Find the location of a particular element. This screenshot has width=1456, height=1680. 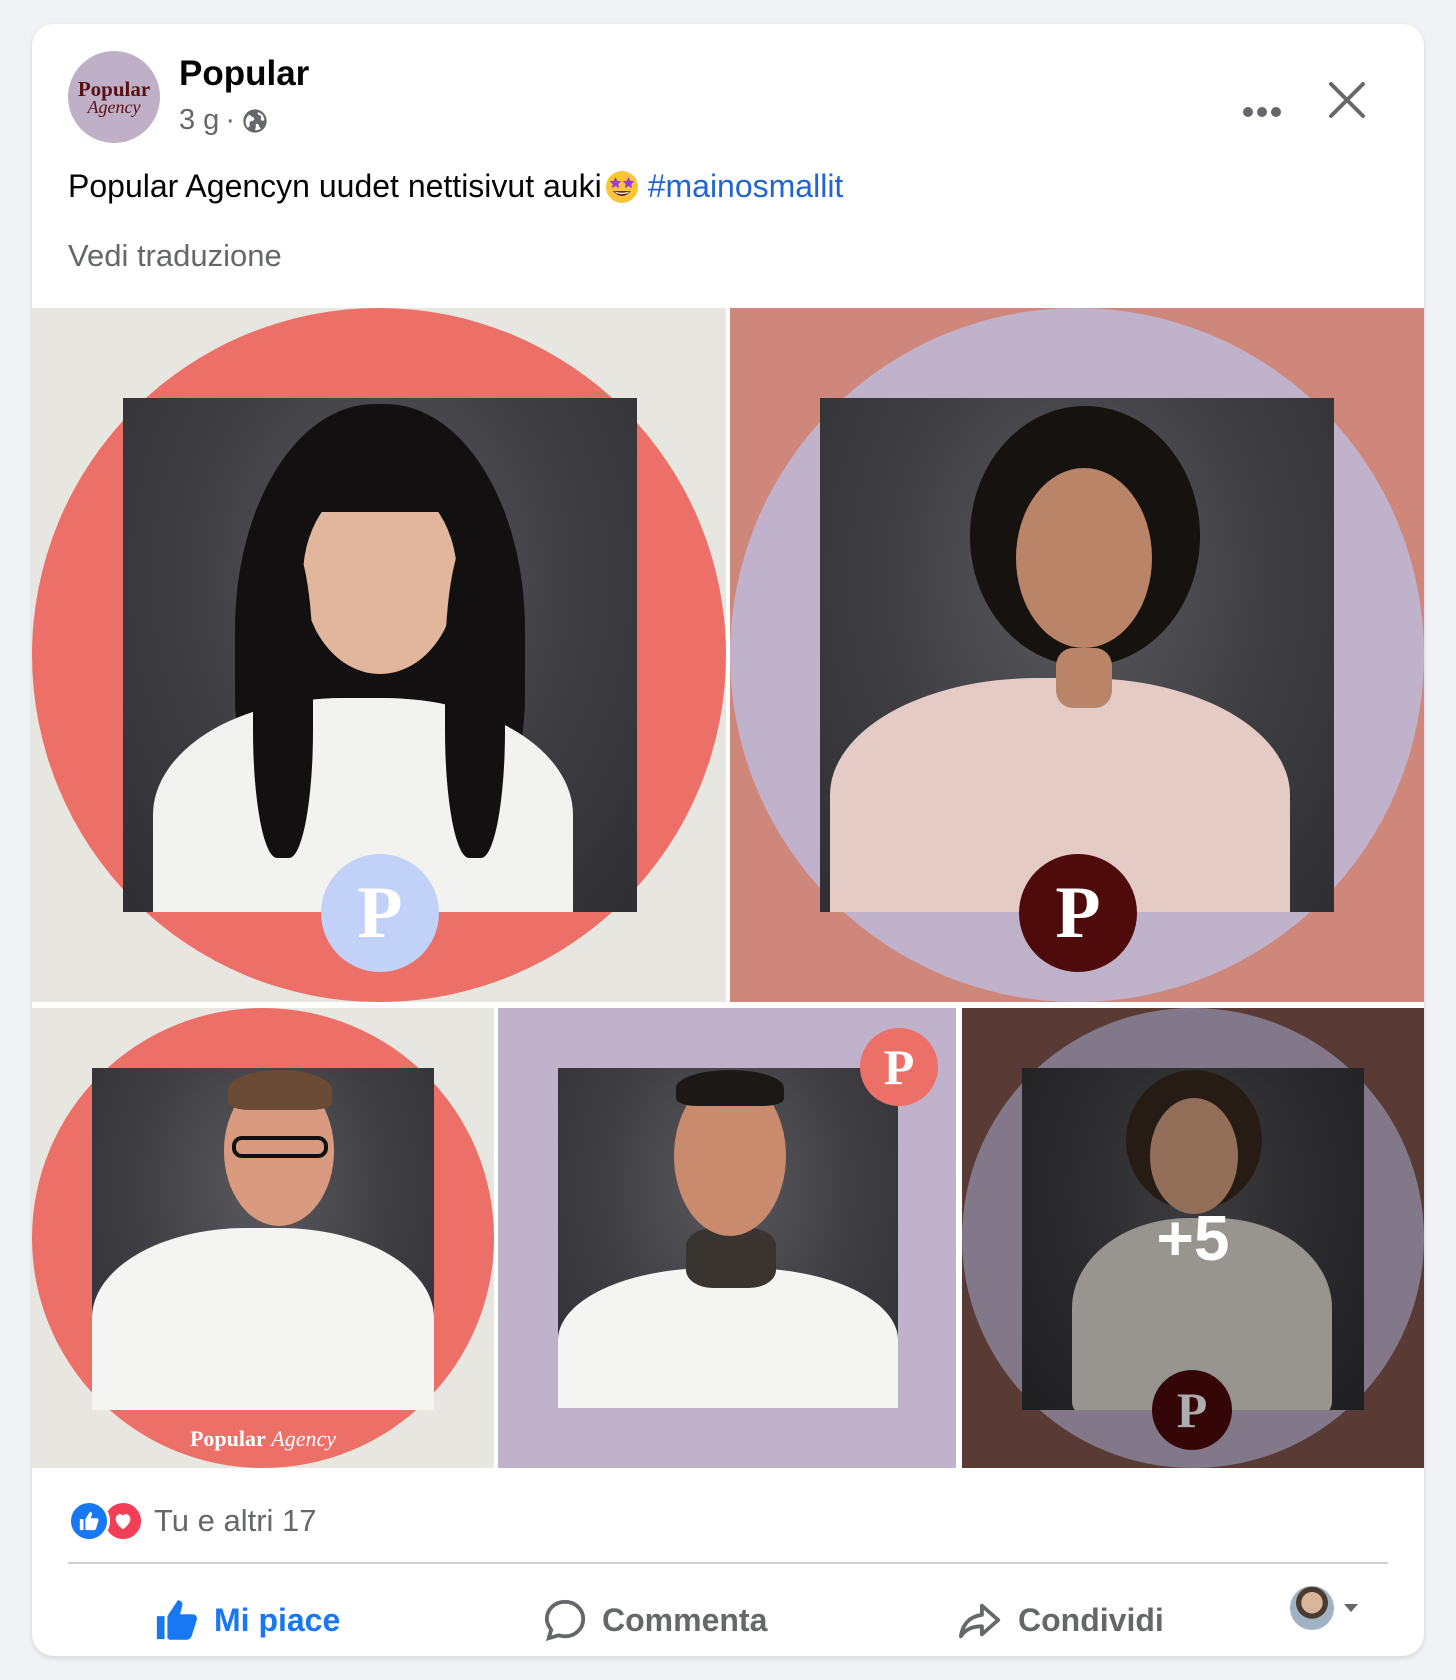

watermark-bold: Popular is located at coordinates (227, 1438).